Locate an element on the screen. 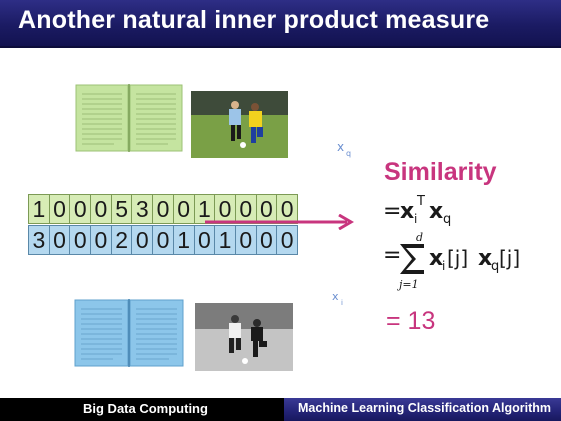 The image size is (561, 421). similarity-heading: Similarity is located at coordinates (440, 172).